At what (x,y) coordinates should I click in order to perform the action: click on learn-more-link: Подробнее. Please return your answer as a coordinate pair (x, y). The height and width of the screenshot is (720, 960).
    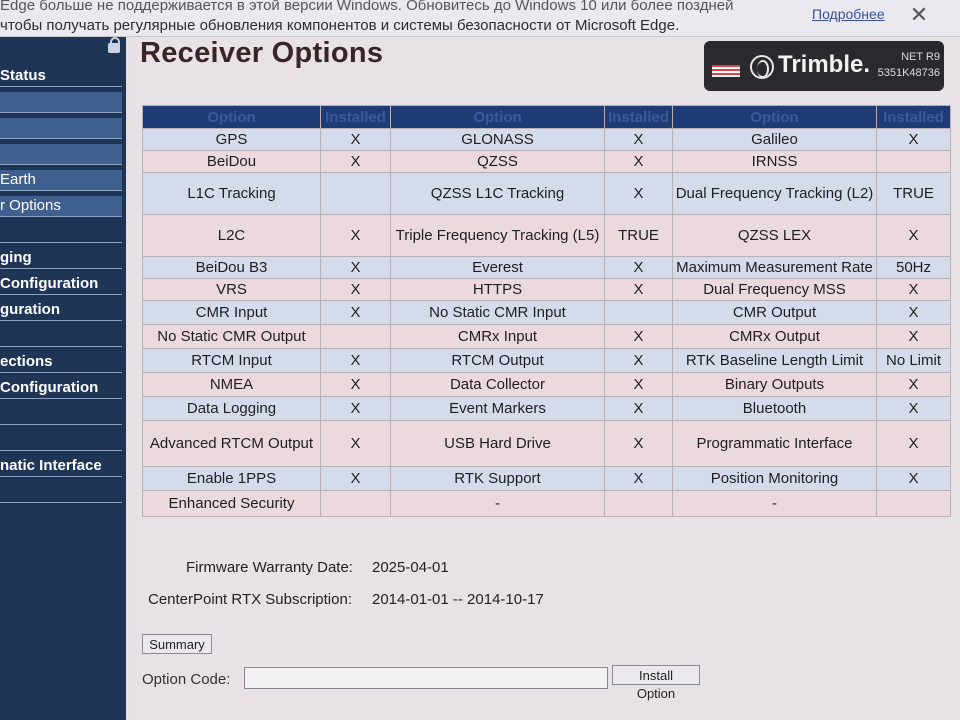
    Looking at the image, I should click on (848, 14).